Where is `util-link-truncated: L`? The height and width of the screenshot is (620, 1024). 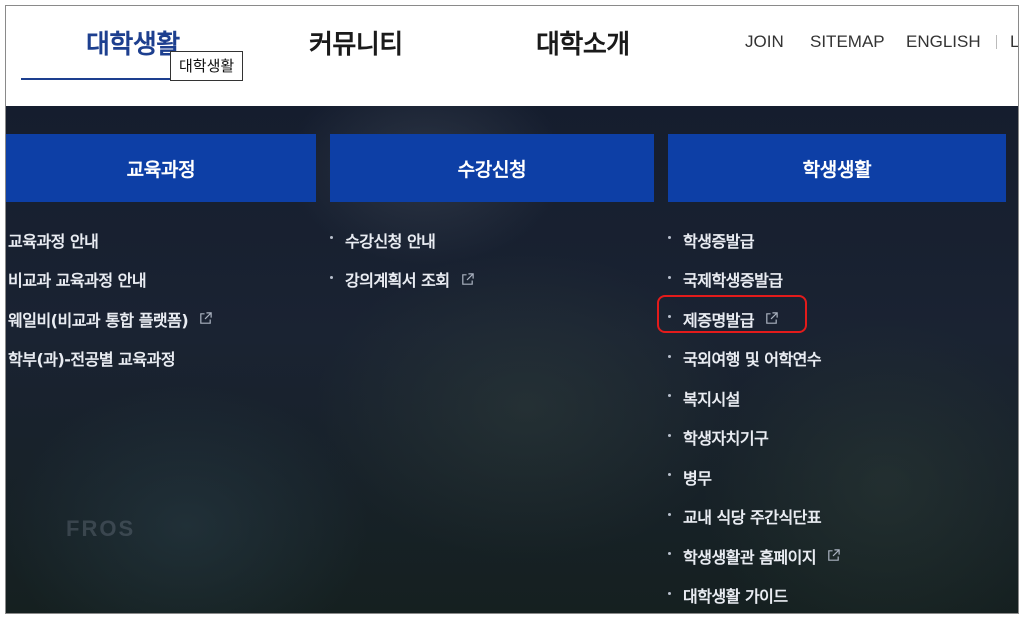 util-link-truncated: L is located at coordinates (1014, 42).